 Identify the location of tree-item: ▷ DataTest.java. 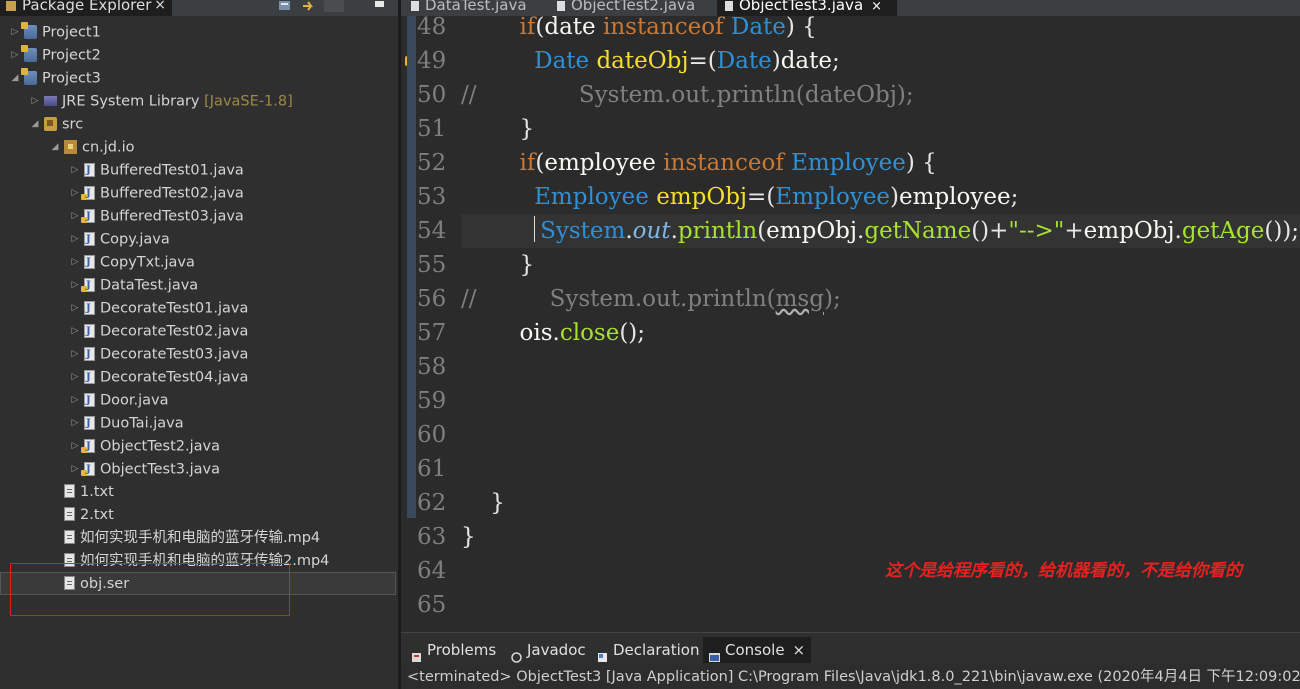
(133, 285).